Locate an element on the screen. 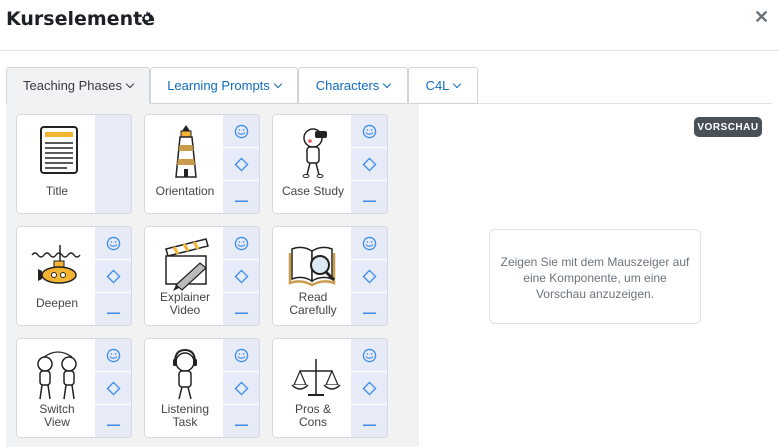 This screenshot has width=779, height=447. clapperboard-icon is located at coordinates (187, 264).